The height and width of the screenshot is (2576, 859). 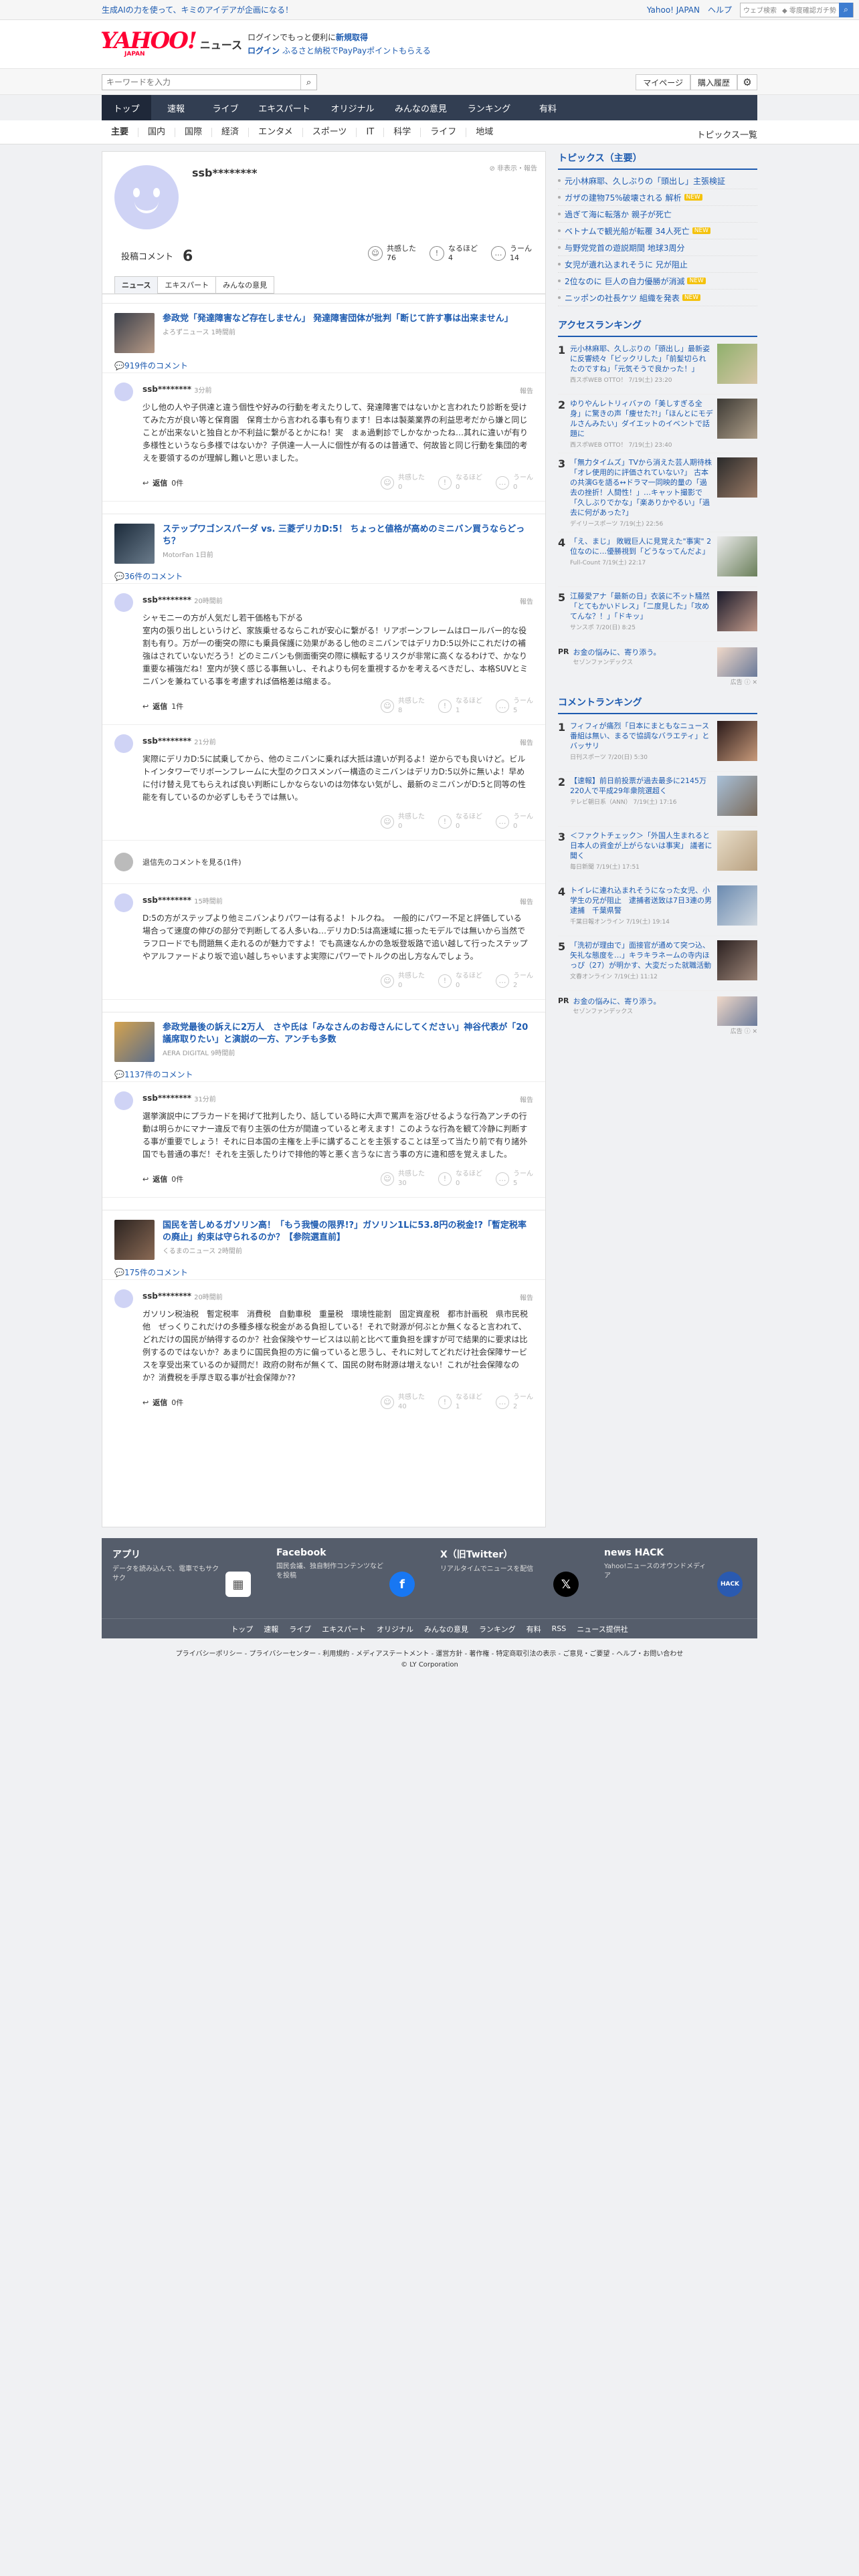 I want to click on footer-link: トップ, so click(x=242, y=1629).